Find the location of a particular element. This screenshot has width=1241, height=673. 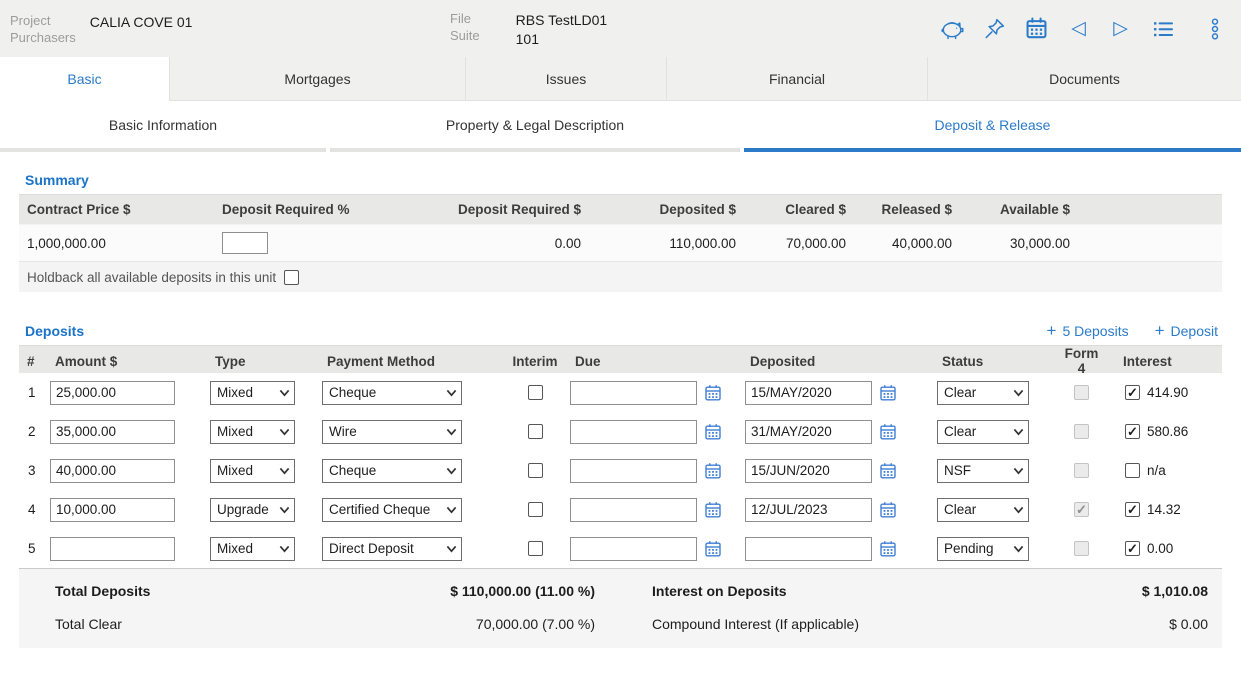

next-icon: ▷ is located at coordinates (1120, 28).